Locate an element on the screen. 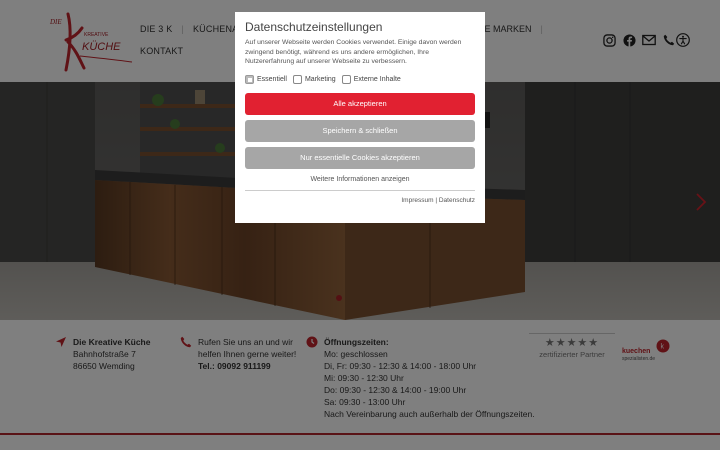 Image resolution: width=720 pixels, height=450 pixels. accept-all-button: Alle akzeptieren is located at coordinates (360, 103).